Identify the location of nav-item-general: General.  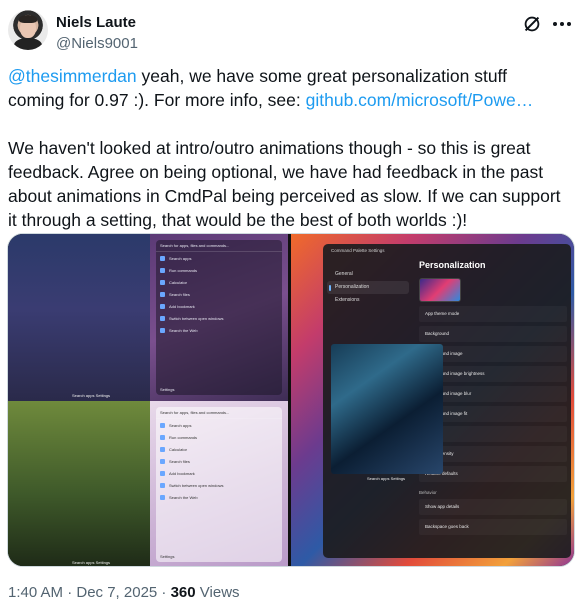
(344, 274).